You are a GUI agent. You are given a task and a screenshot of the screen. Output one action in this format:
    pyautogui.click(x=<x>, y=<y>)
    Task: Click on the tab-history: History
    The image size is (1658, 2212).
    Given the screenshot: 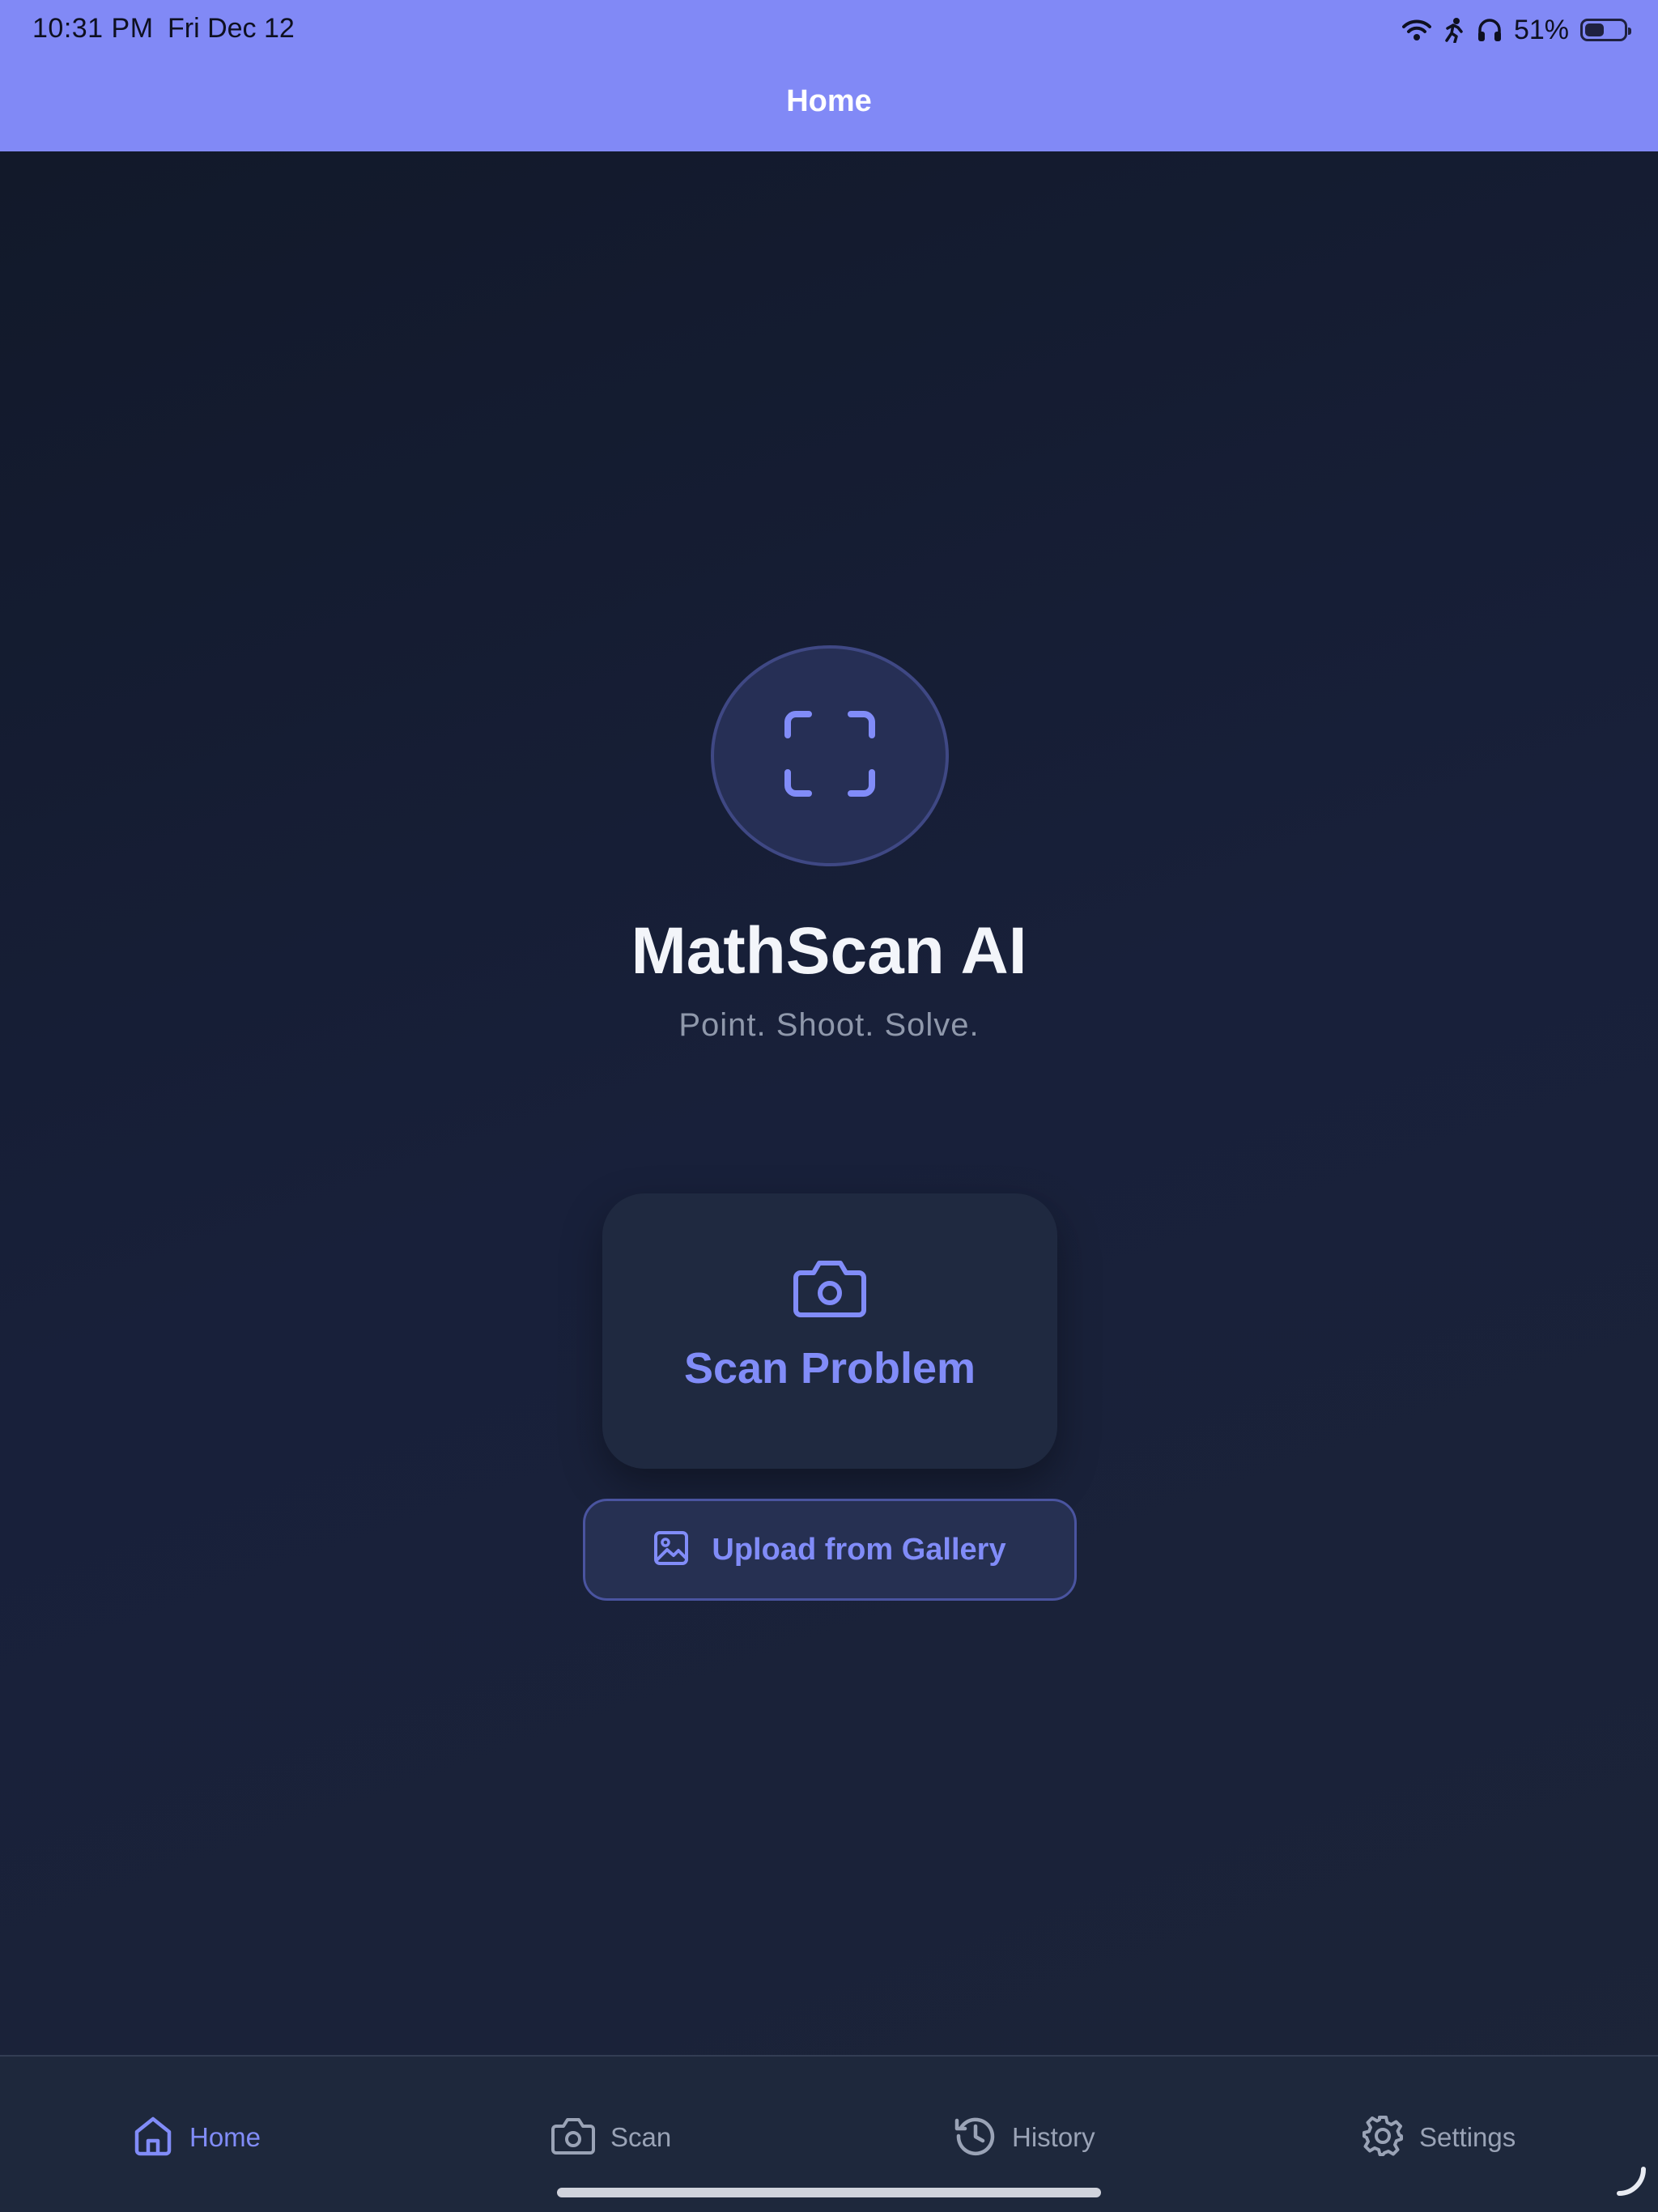 What is the action you would take?
    pyautogui.click(x=1024, y=2137)
    